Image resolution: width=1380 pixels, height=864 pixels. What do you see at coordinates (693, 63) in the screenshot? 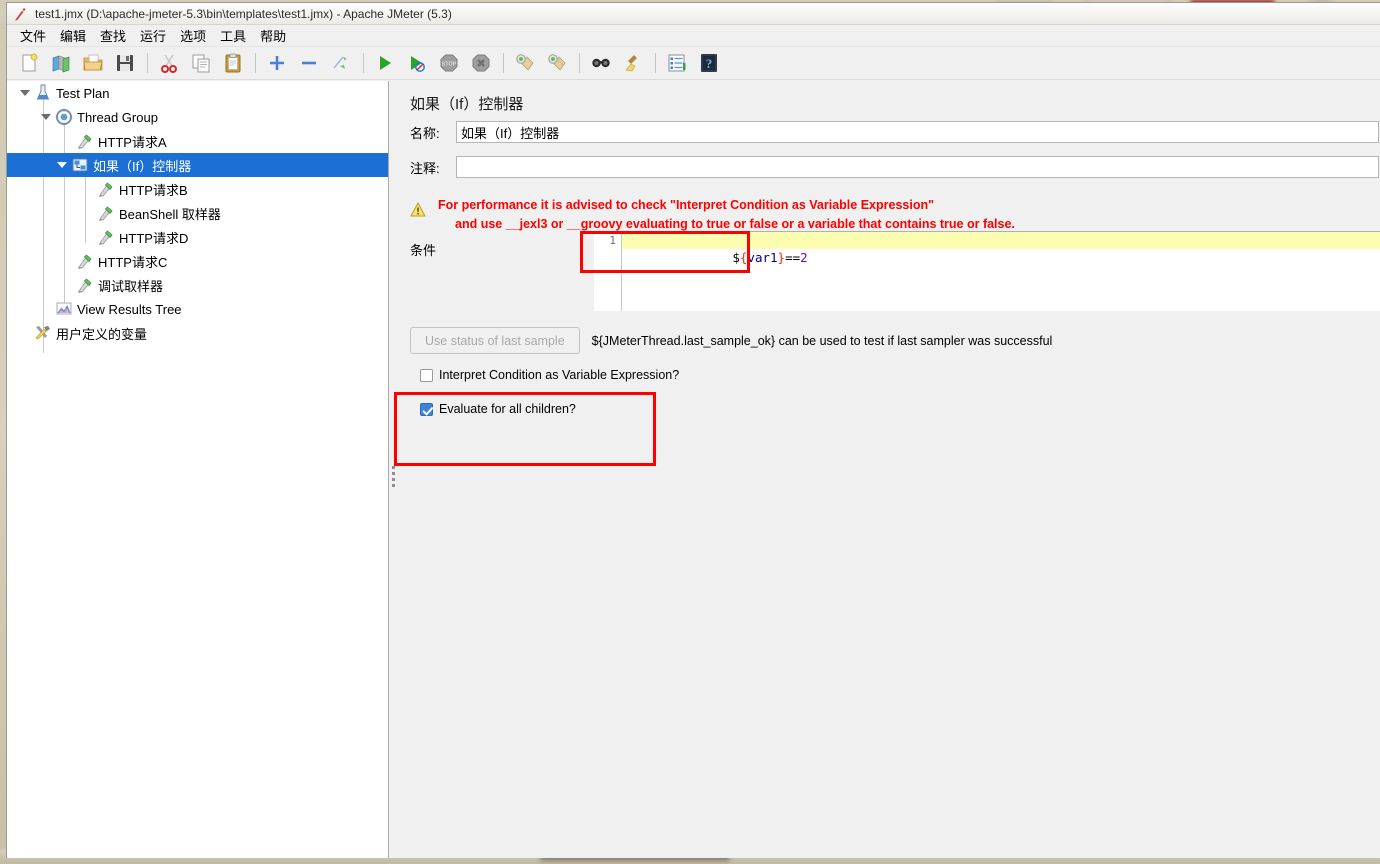
I see `toolbar: STOP ?` at bounding box center [693, 63].